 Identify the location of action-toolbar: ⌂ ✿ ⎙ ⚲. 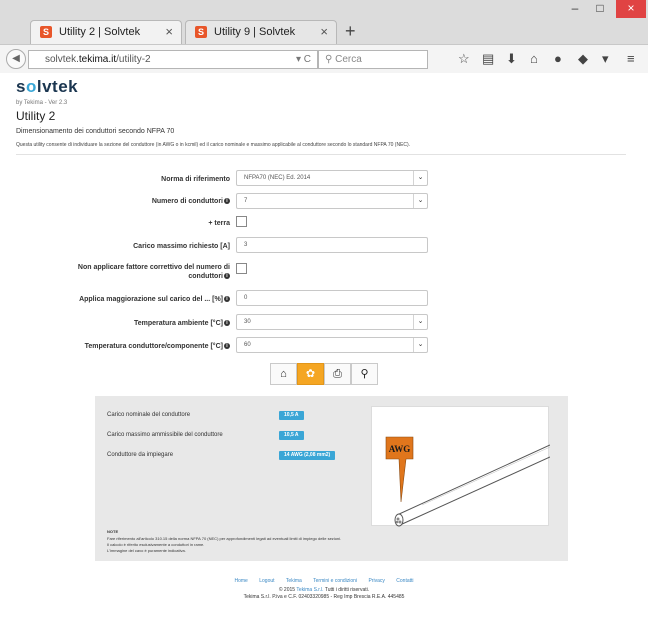
(326, 374).